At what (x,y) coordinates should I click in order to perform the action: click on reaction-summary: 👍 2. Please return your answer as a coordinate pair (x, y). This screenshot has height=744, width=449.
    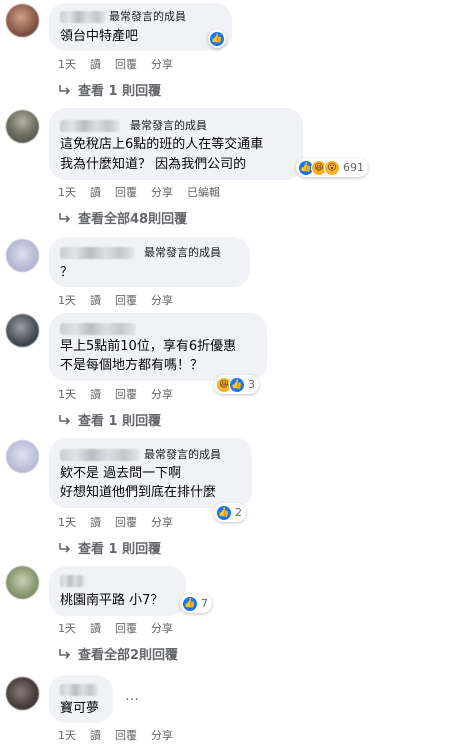
    Looking at the image, I should click on (230, 512).